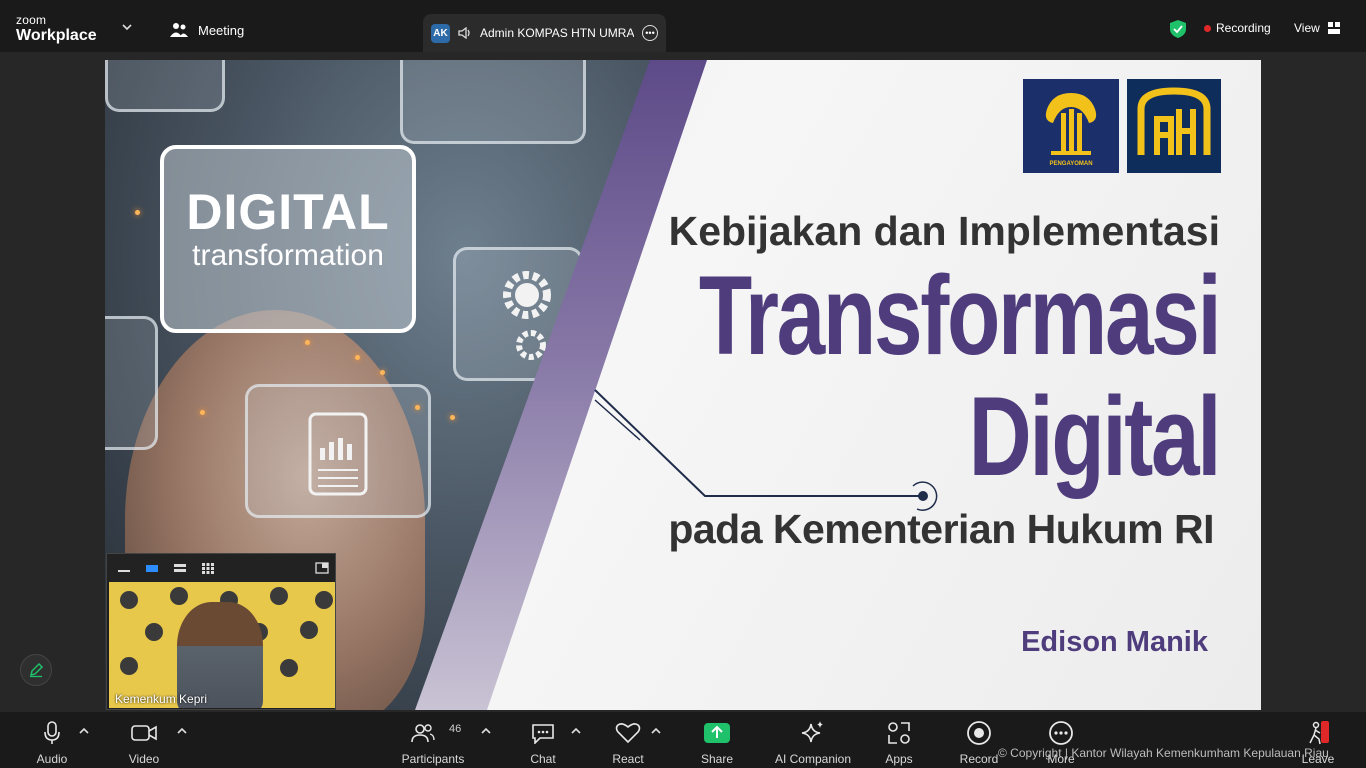 The image size is (1366, 768). What do you see at coordinates (717, 733) in the screenshot?
I see `share-arrow-icon` at bounding box center [717, 733].